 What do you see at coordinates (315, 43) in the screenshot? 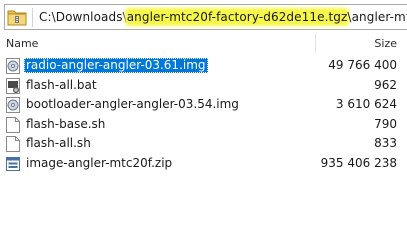
I see `column-divider` at bounding box center [315, 43].